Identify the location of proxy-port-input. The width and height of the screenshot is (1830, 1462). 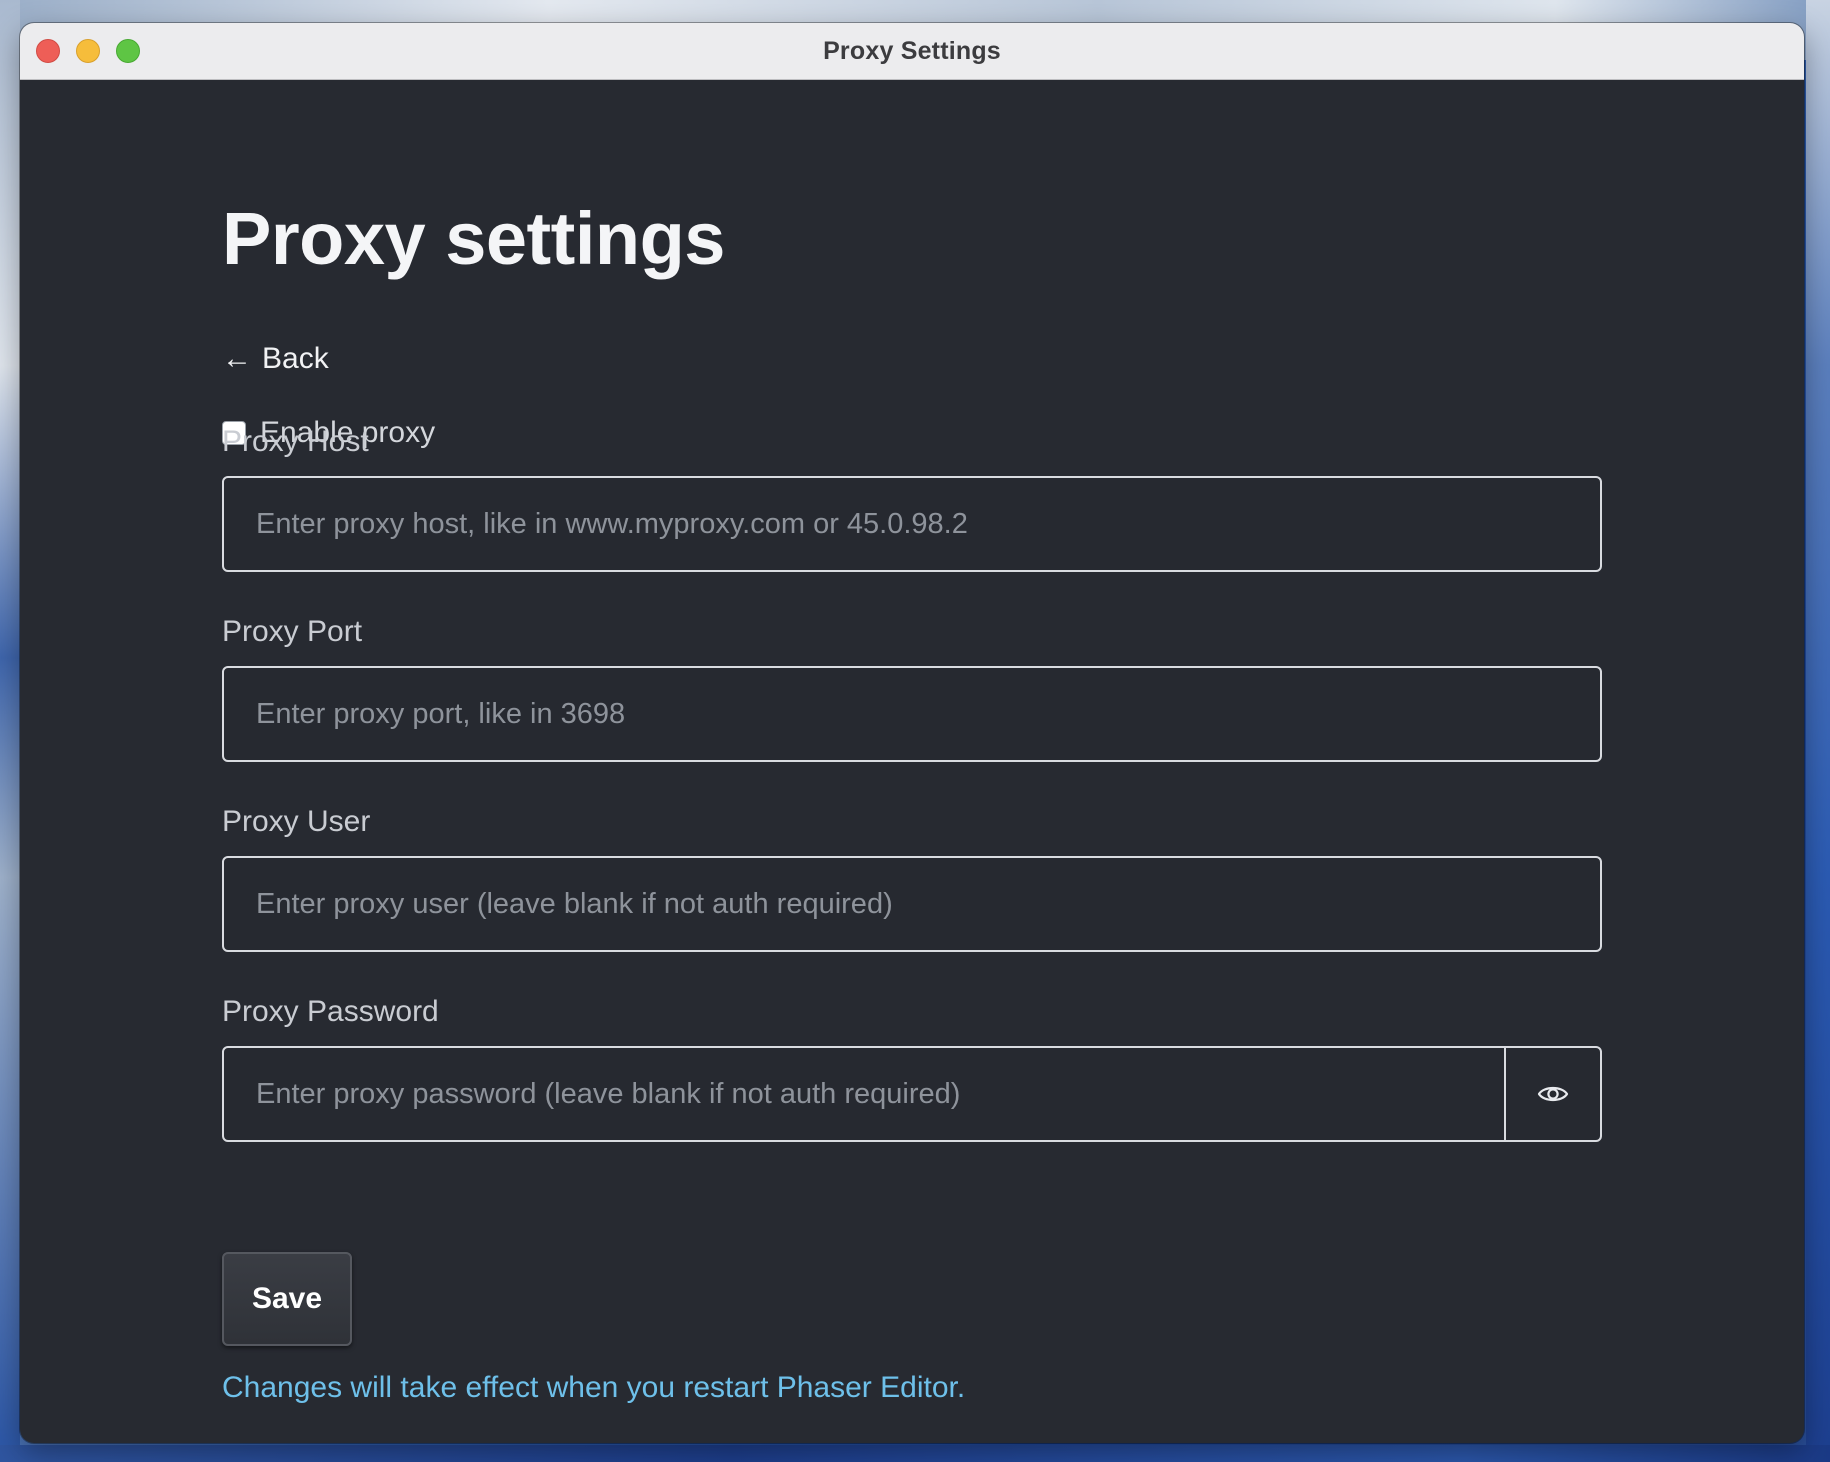
(912, 714).